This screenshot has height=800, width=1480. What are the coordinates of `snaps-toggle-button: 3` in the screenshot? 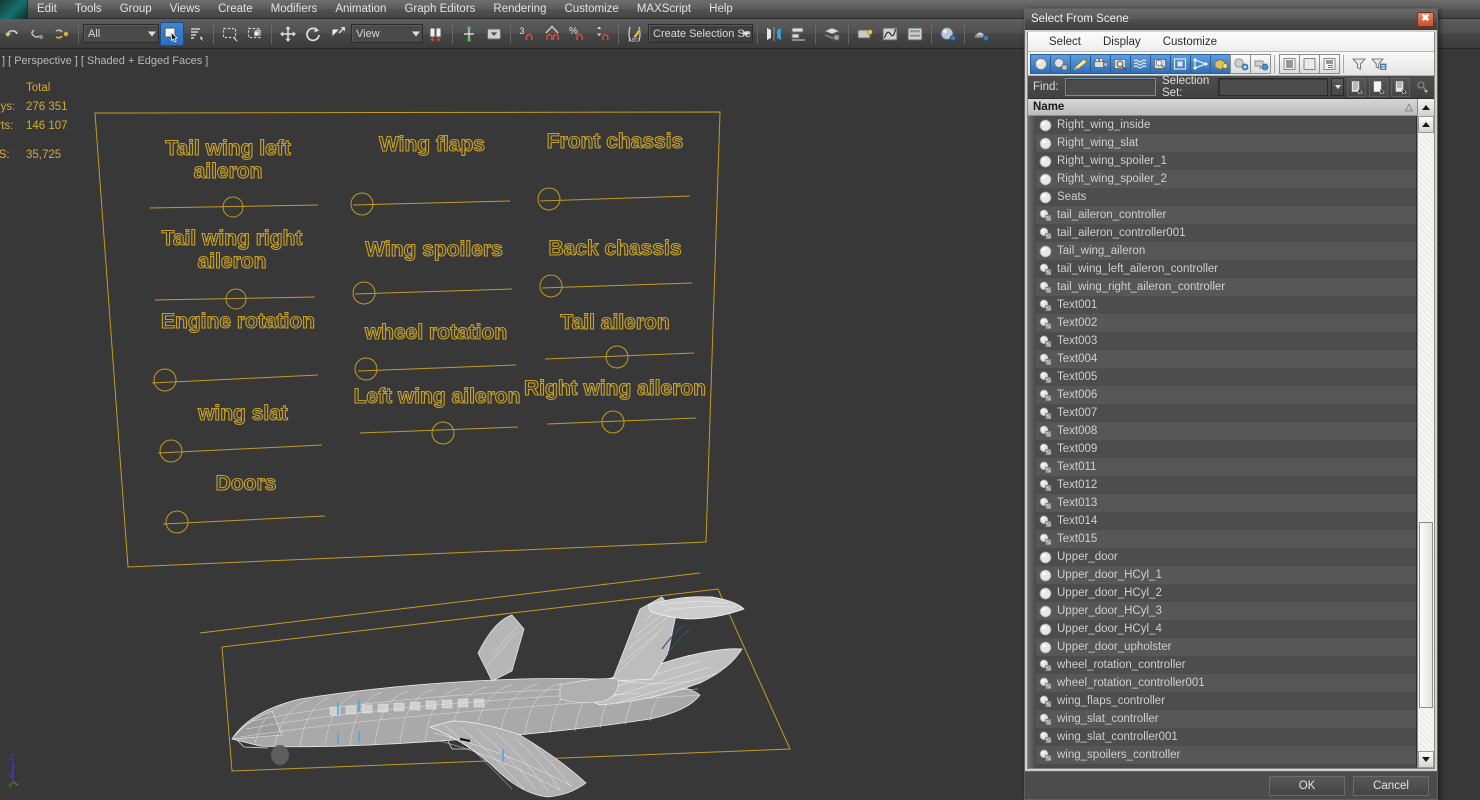 It's located at (527, 34).